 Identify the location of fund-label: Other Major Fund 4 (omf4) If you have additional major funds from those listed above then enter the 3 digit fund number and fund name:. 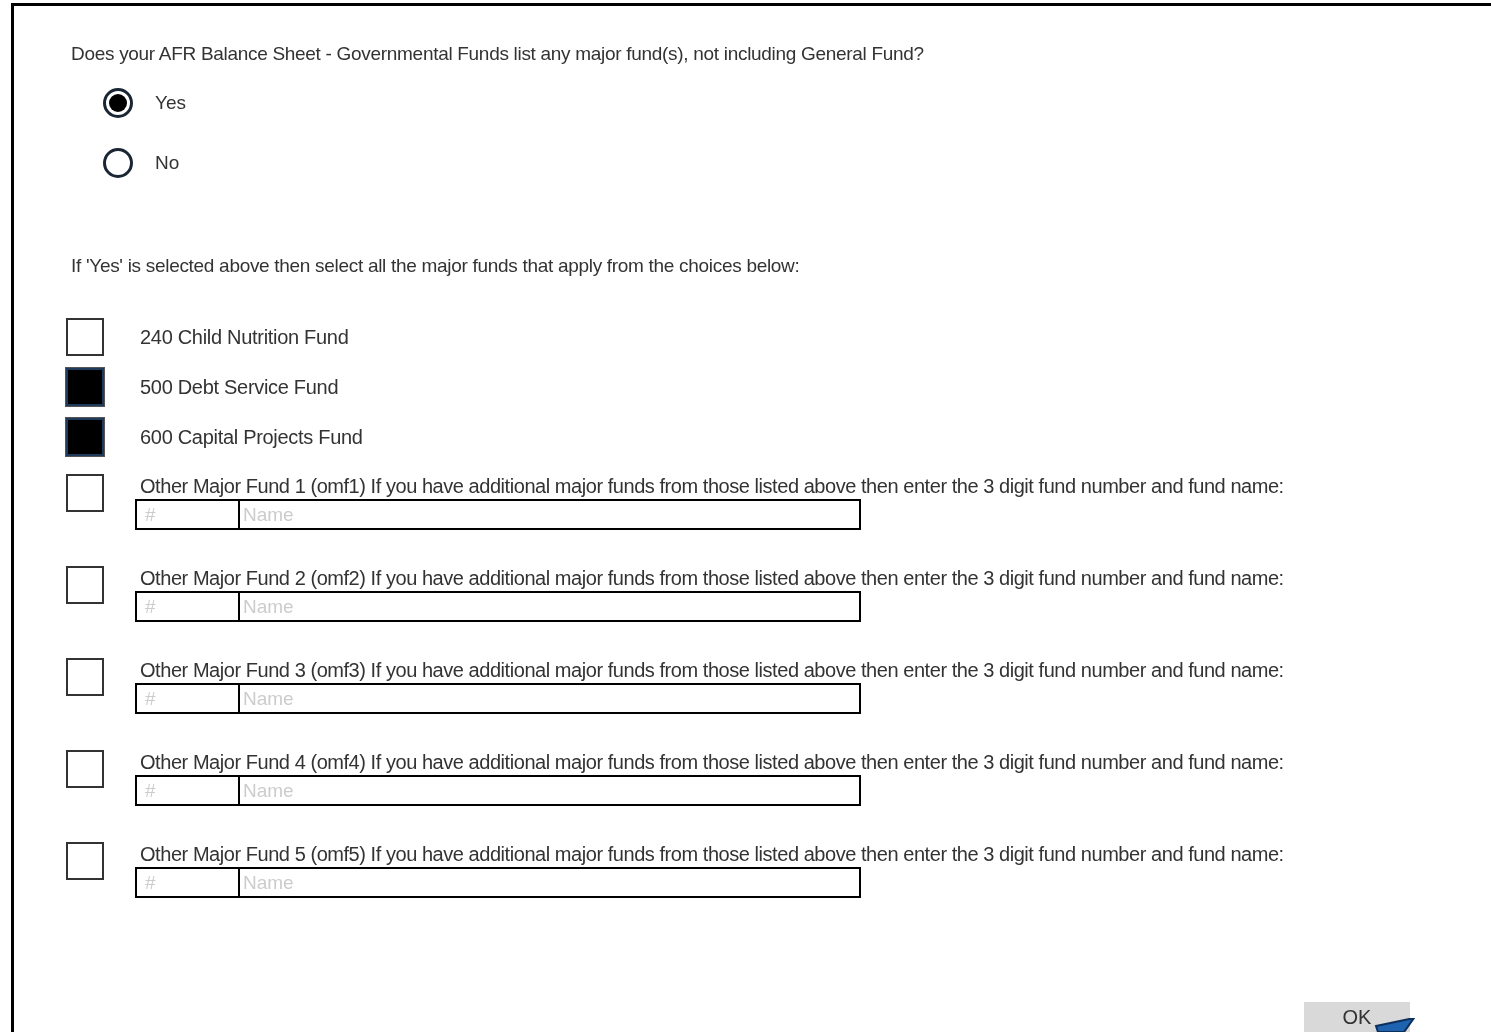
(711, 762).